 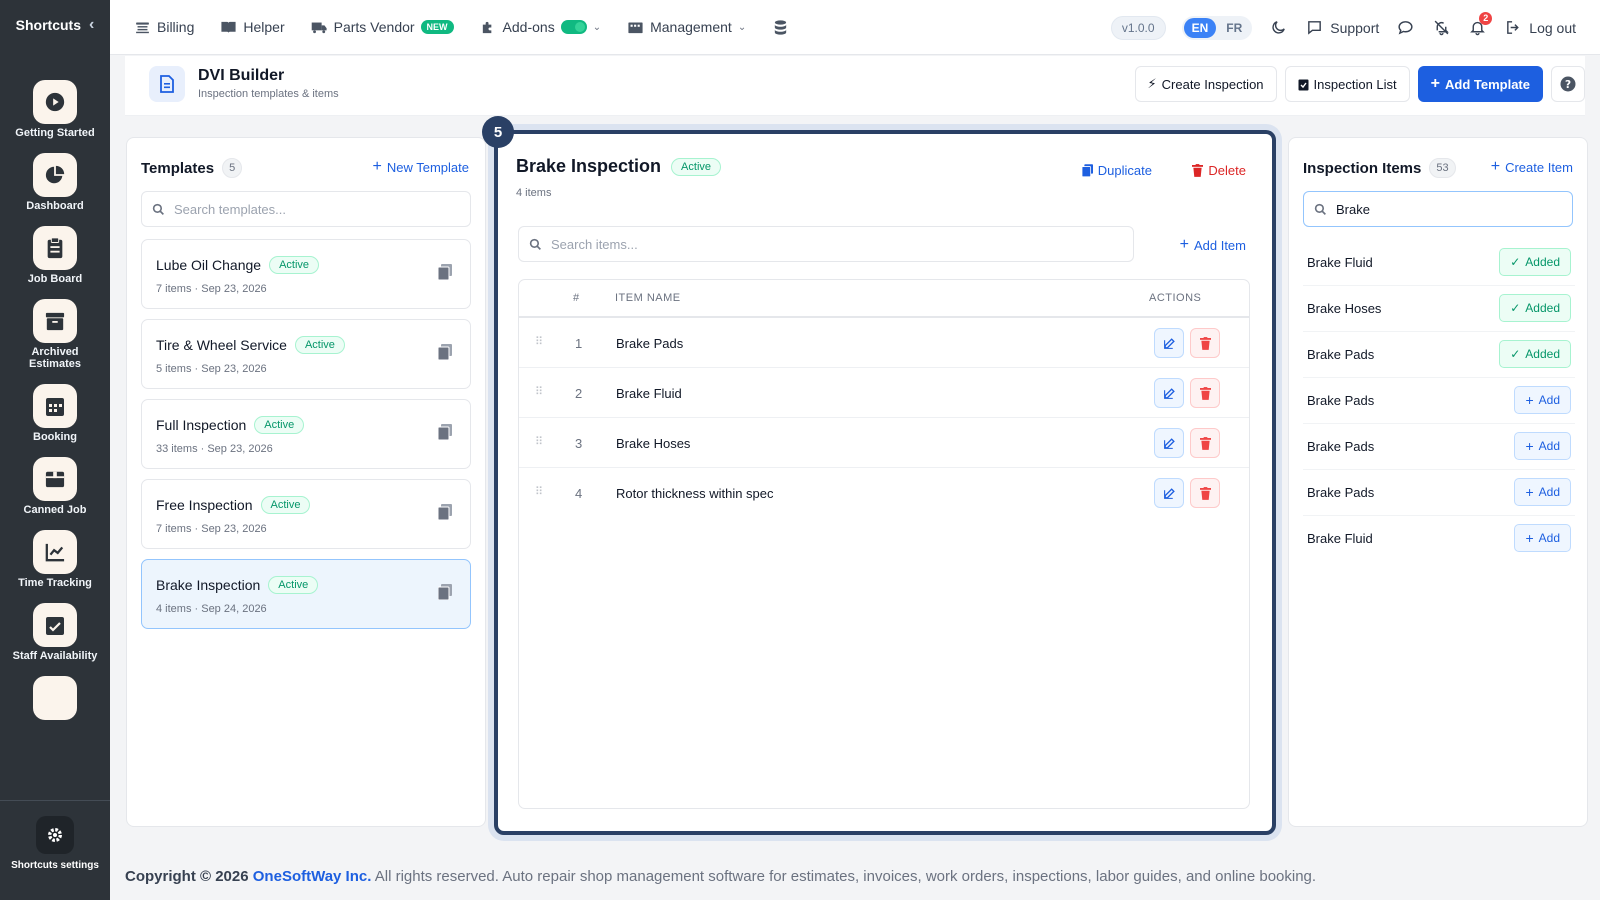 I want to click on duplicate-button: Duplicate, so click(x=1116, y=170).